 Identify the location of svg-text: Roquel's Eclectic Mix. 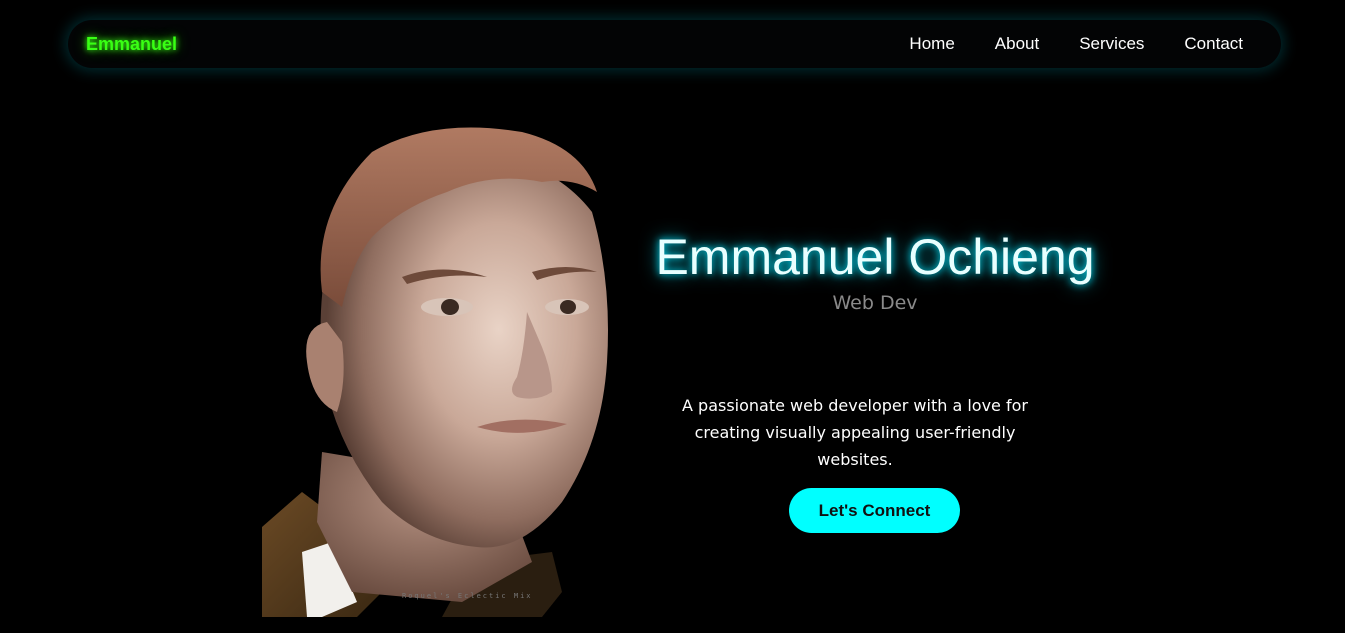
(467, 596).